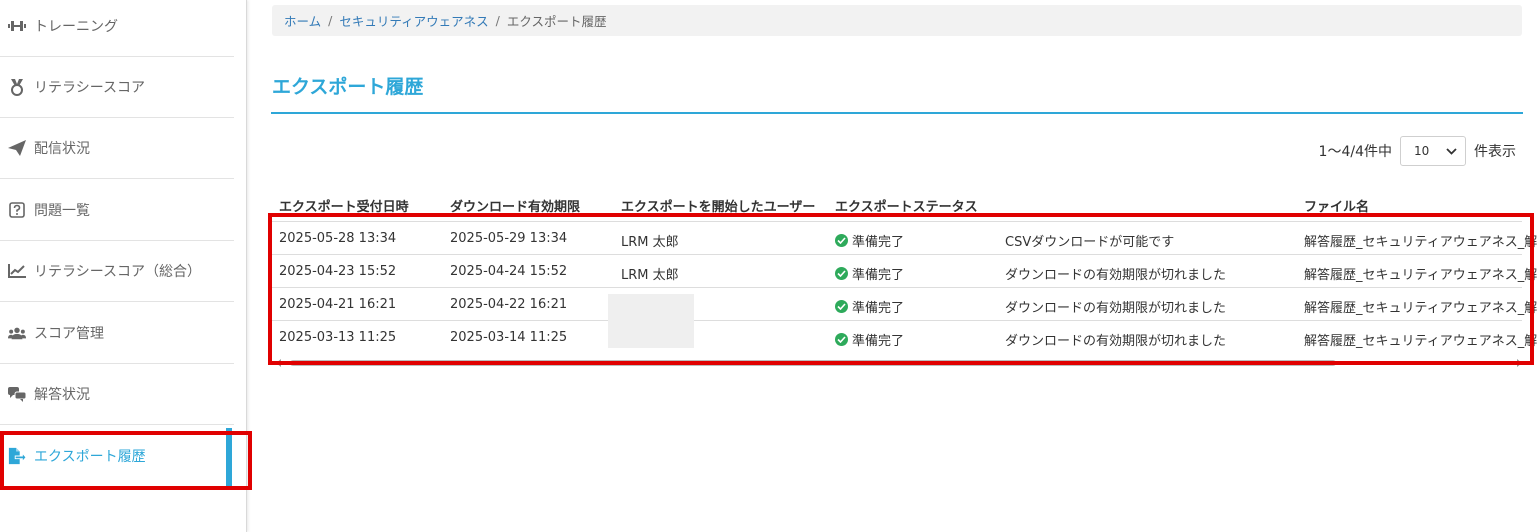  Describe the element at coordinates (17, 333) in the screenshot. I see `users-icon` at that location.